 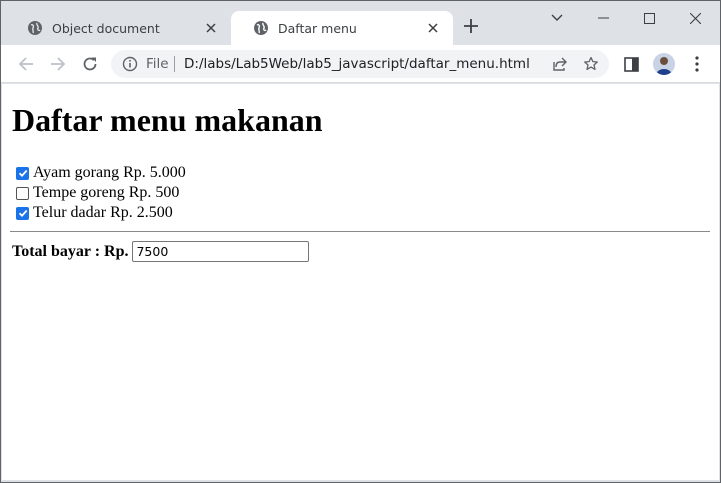 I want to click on horizontal-rule, so click(x=360, y=231).